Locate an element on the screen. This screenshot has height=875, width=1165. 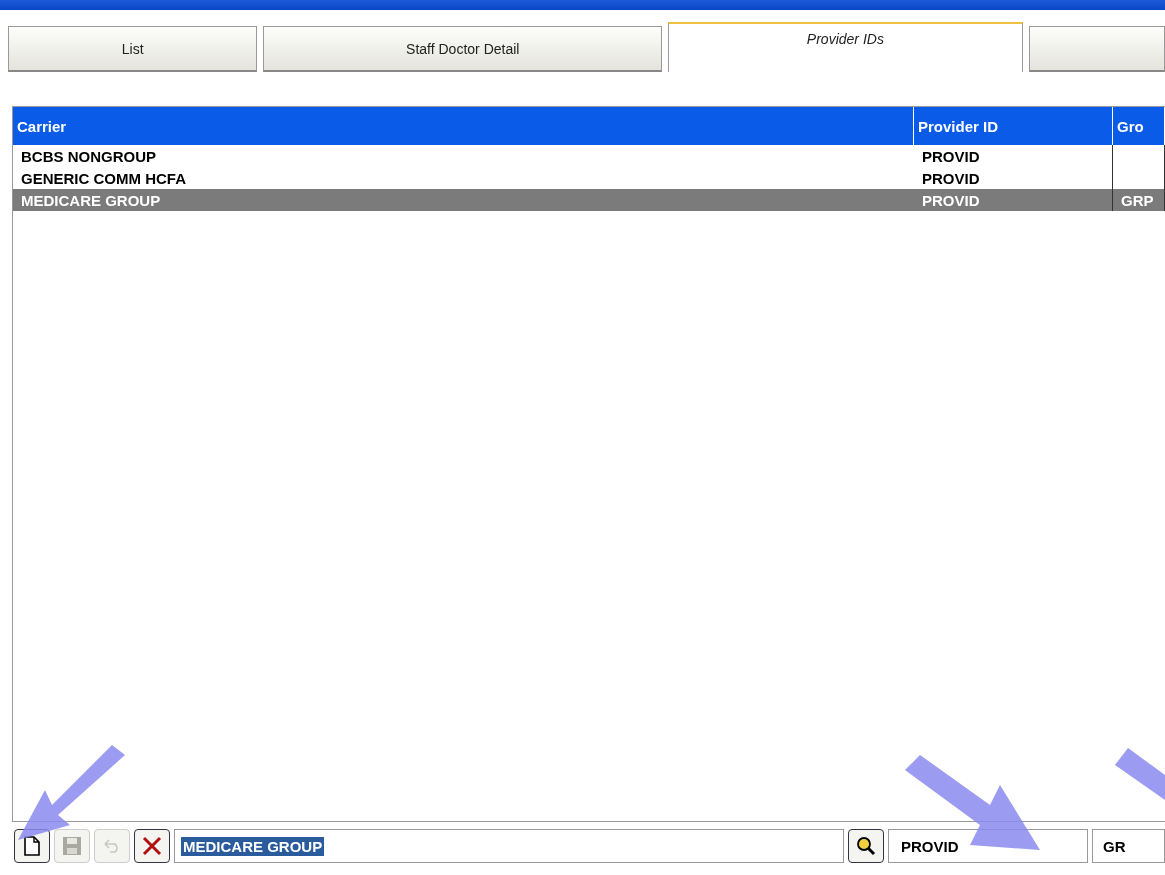
table-cell: BCBS NONGROUP is located at coordinates (88, 156).